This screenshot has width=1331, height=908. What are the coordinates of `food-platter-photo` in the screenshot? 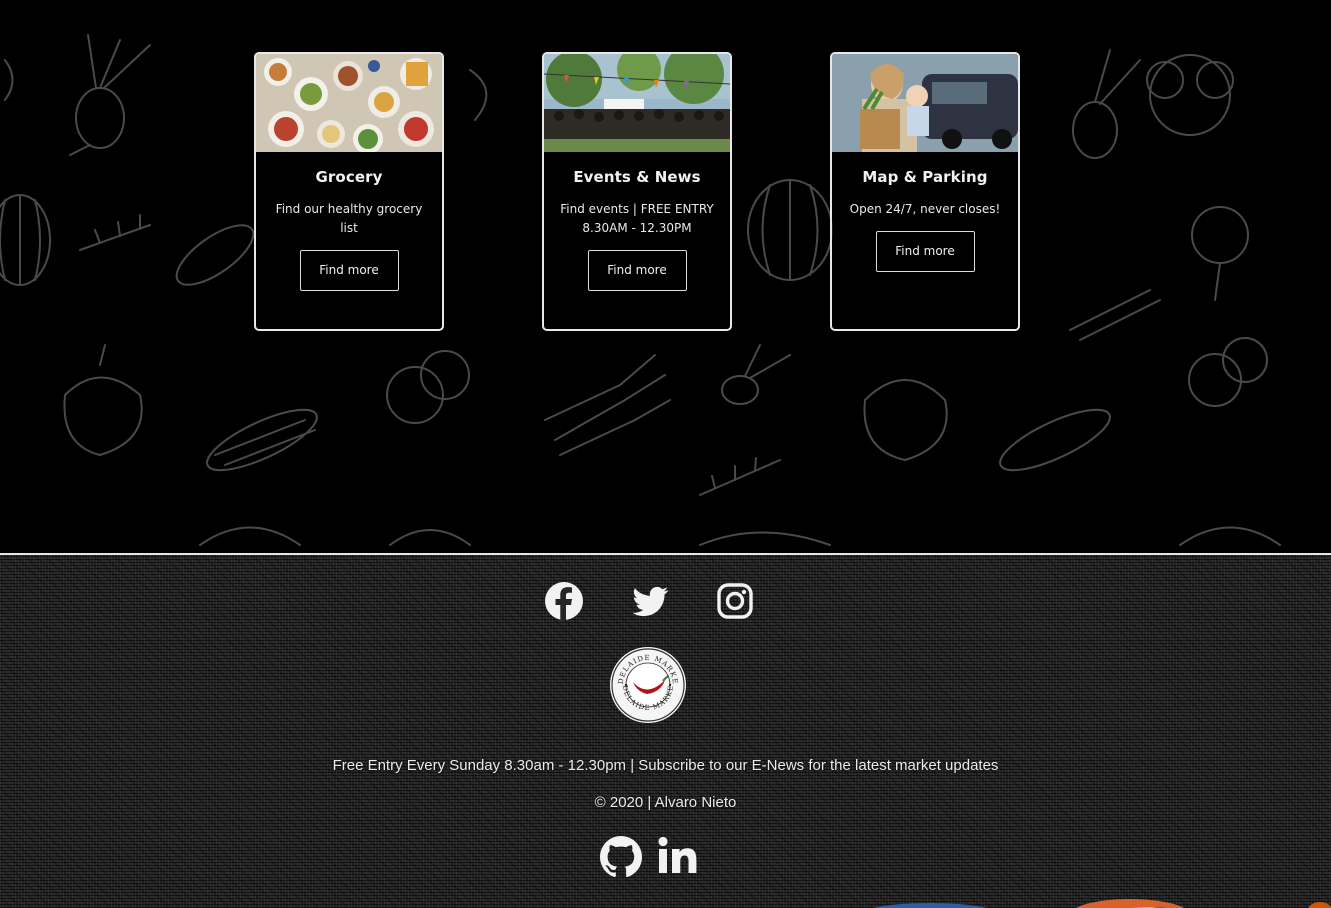 It's located at (349, 103).